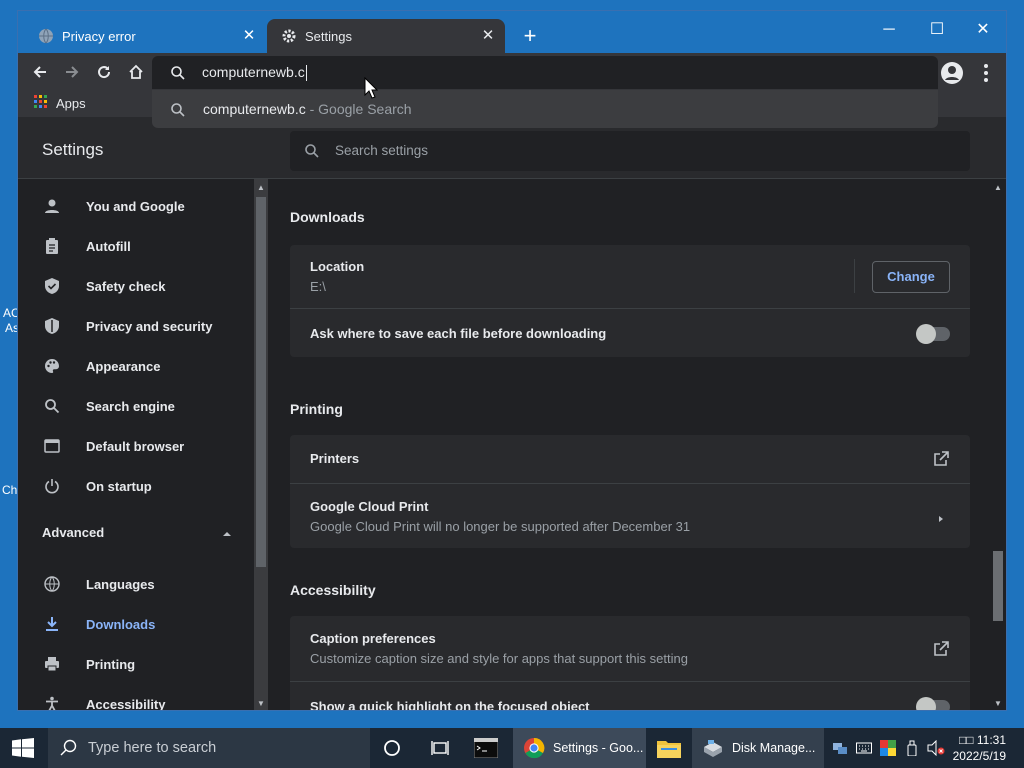 This screenshot has height=768, width=1024. Describe the element at coordinates (318, 286) in the screenshot. I see `location-value: E:\` at that location.